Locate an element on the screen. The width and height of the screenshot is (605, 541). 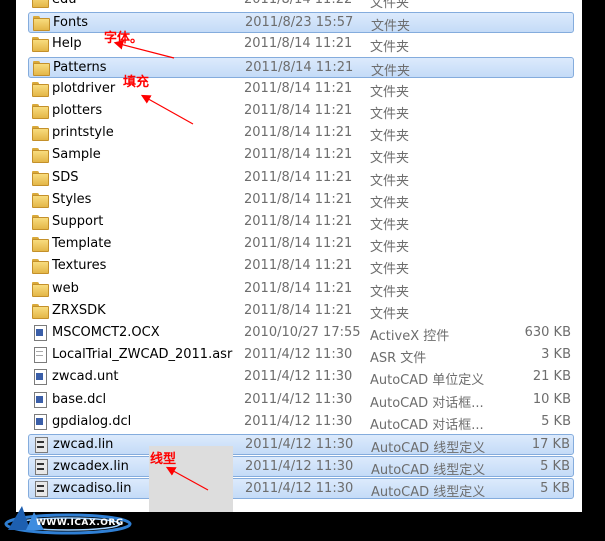
folder-row: web 2011/8/14 11:21 文件夹 is located at coordinates (301, 289).